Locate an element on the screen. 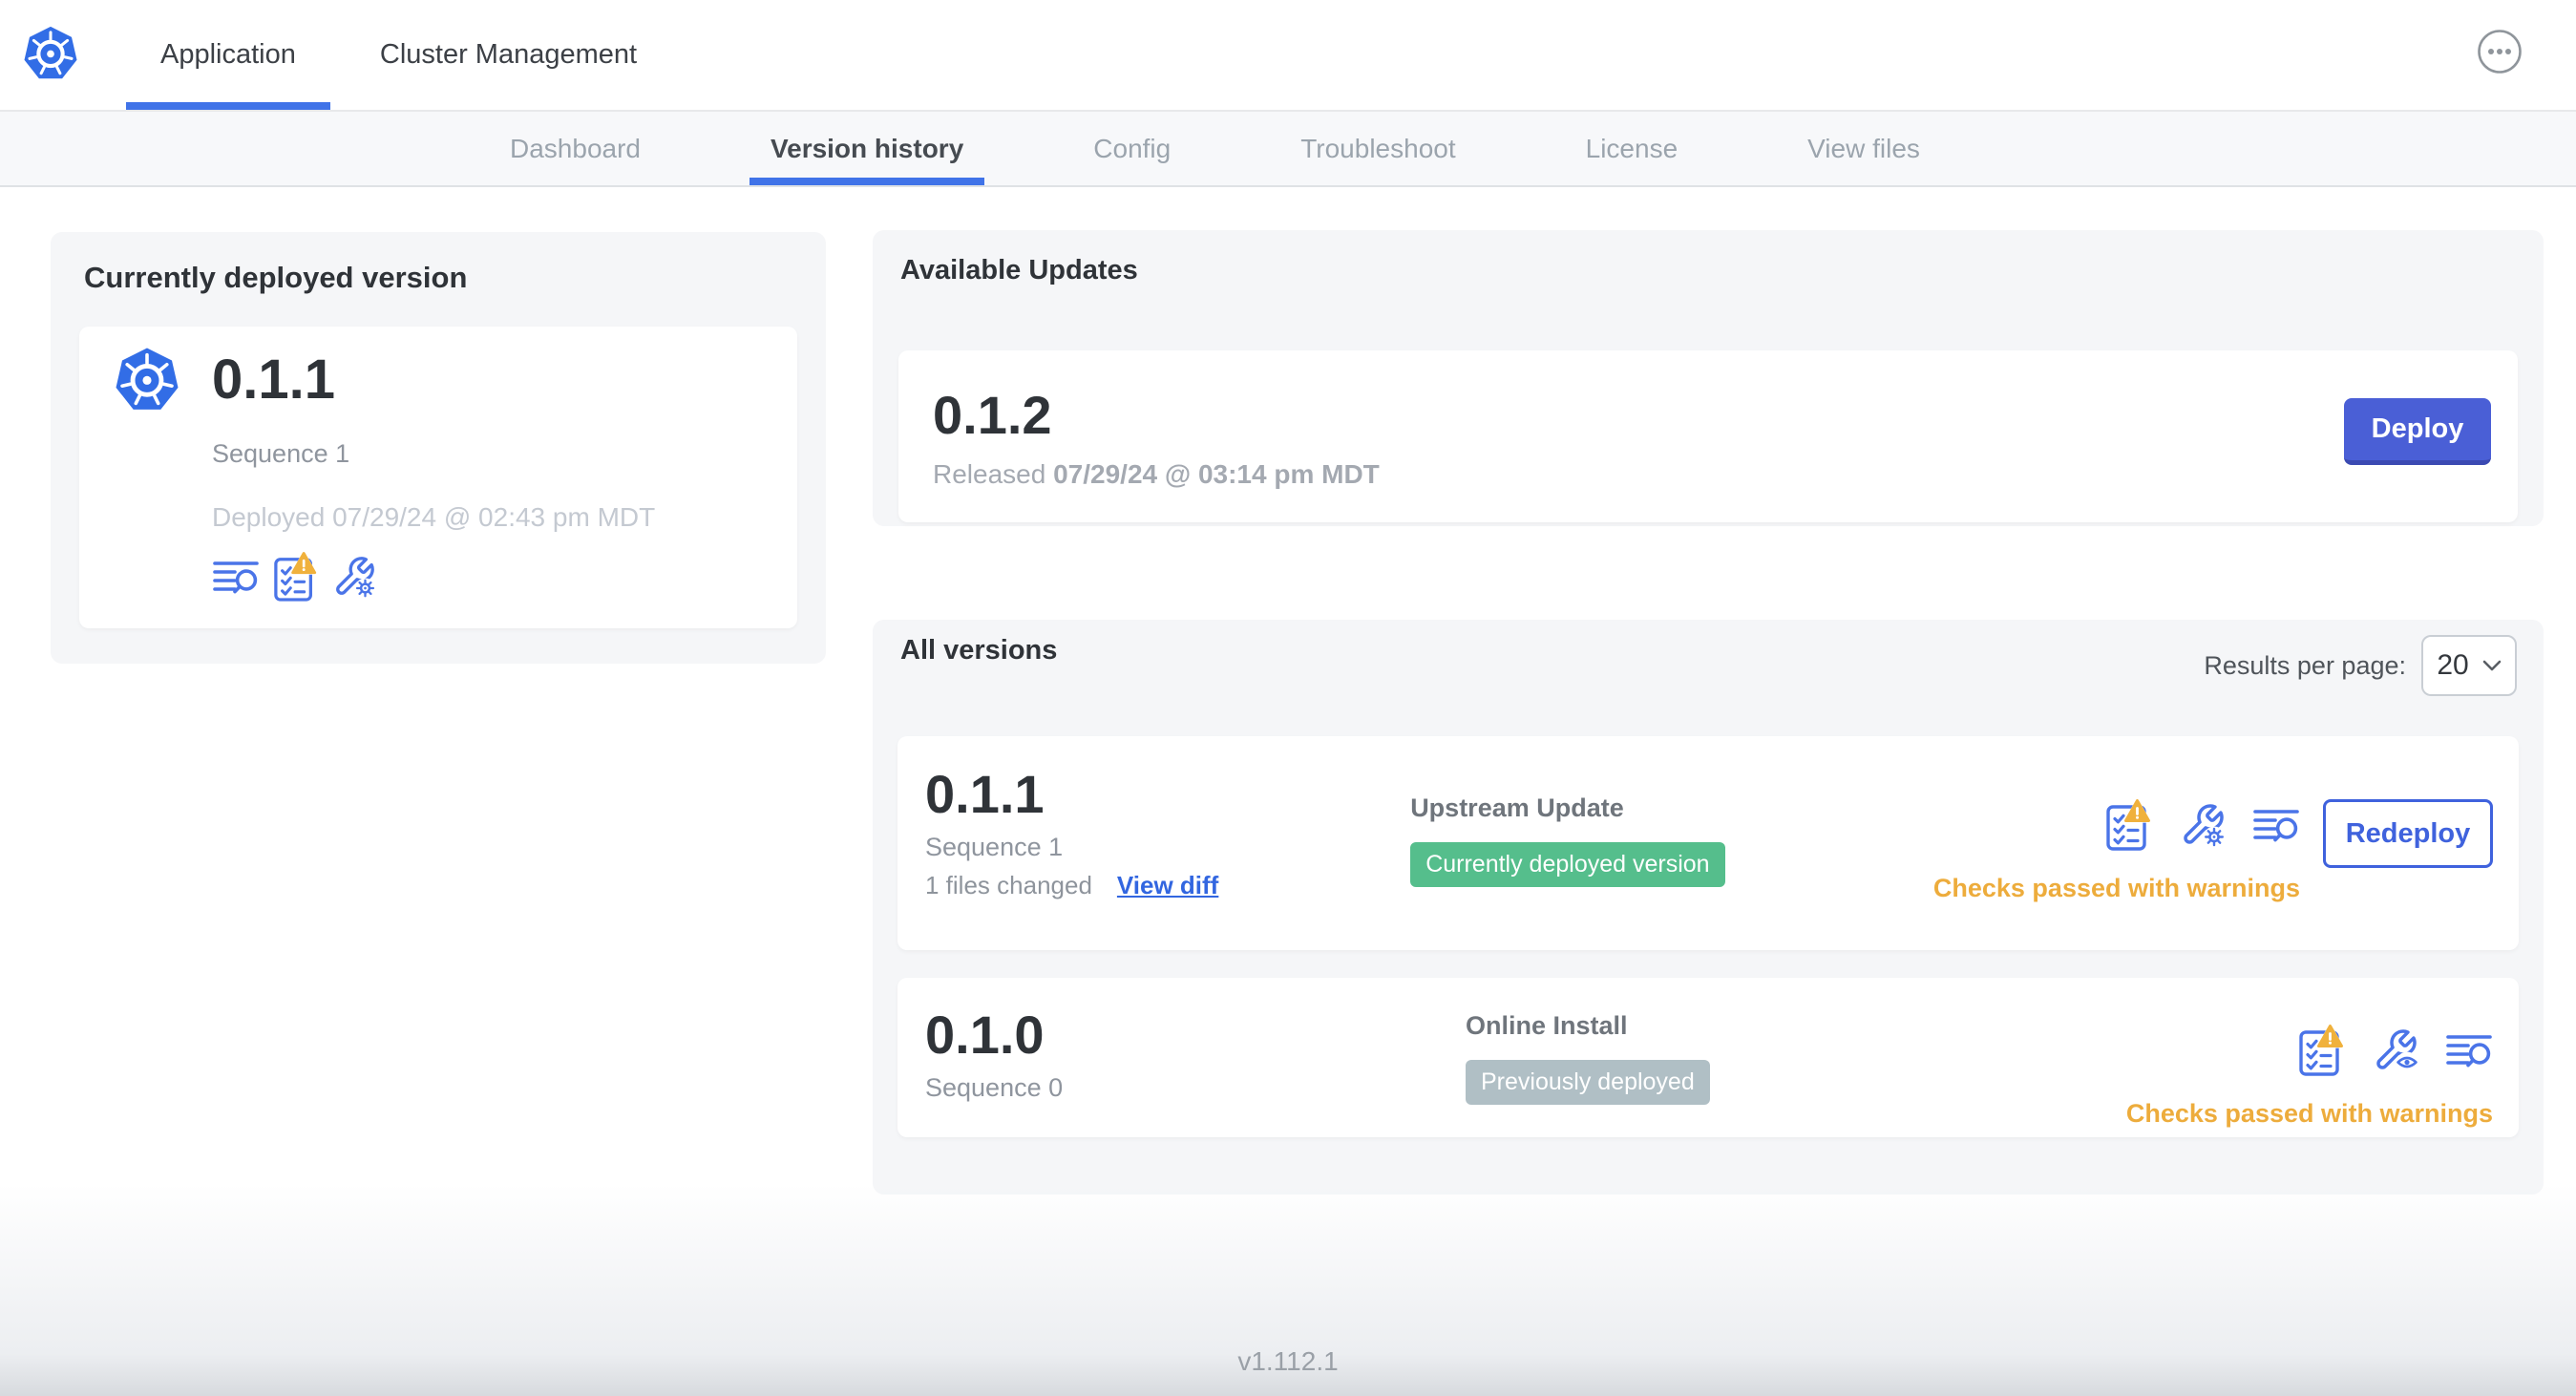  view-config-icon is located at coordinates (2395, 1050).